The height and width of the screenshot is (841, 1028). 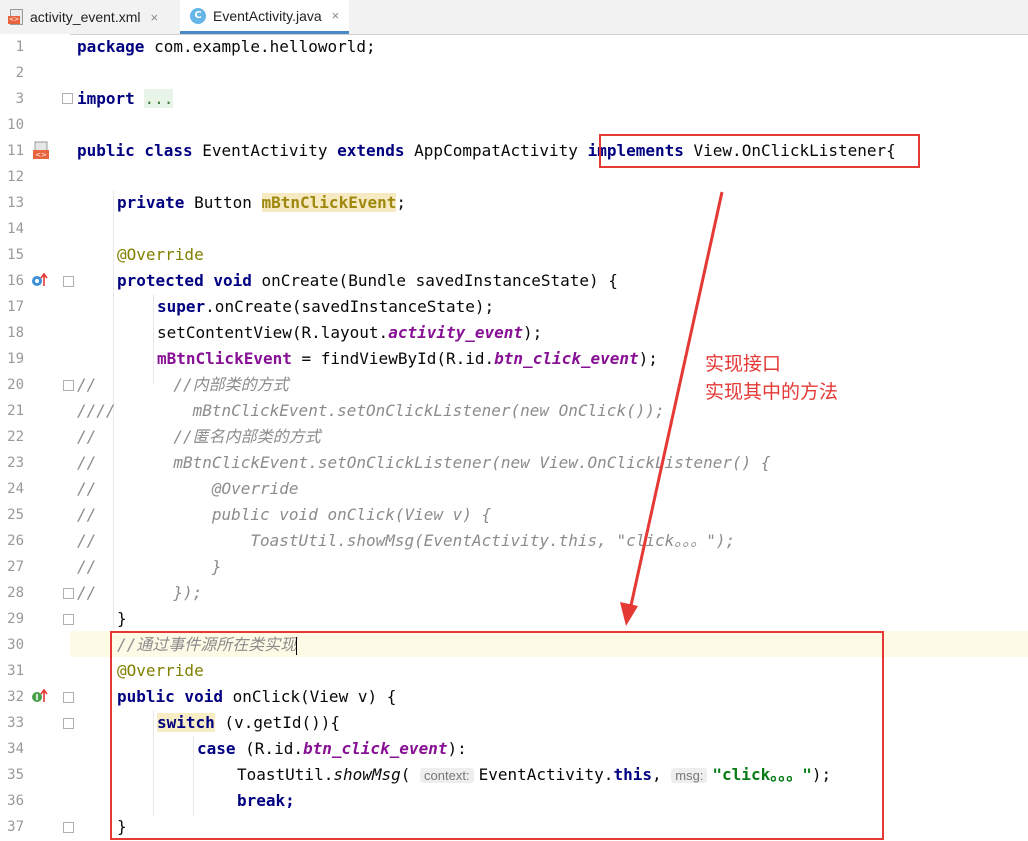 I want to click on annotation-note: 实现接口 实现其中的方法, so click(x=771, y=378).